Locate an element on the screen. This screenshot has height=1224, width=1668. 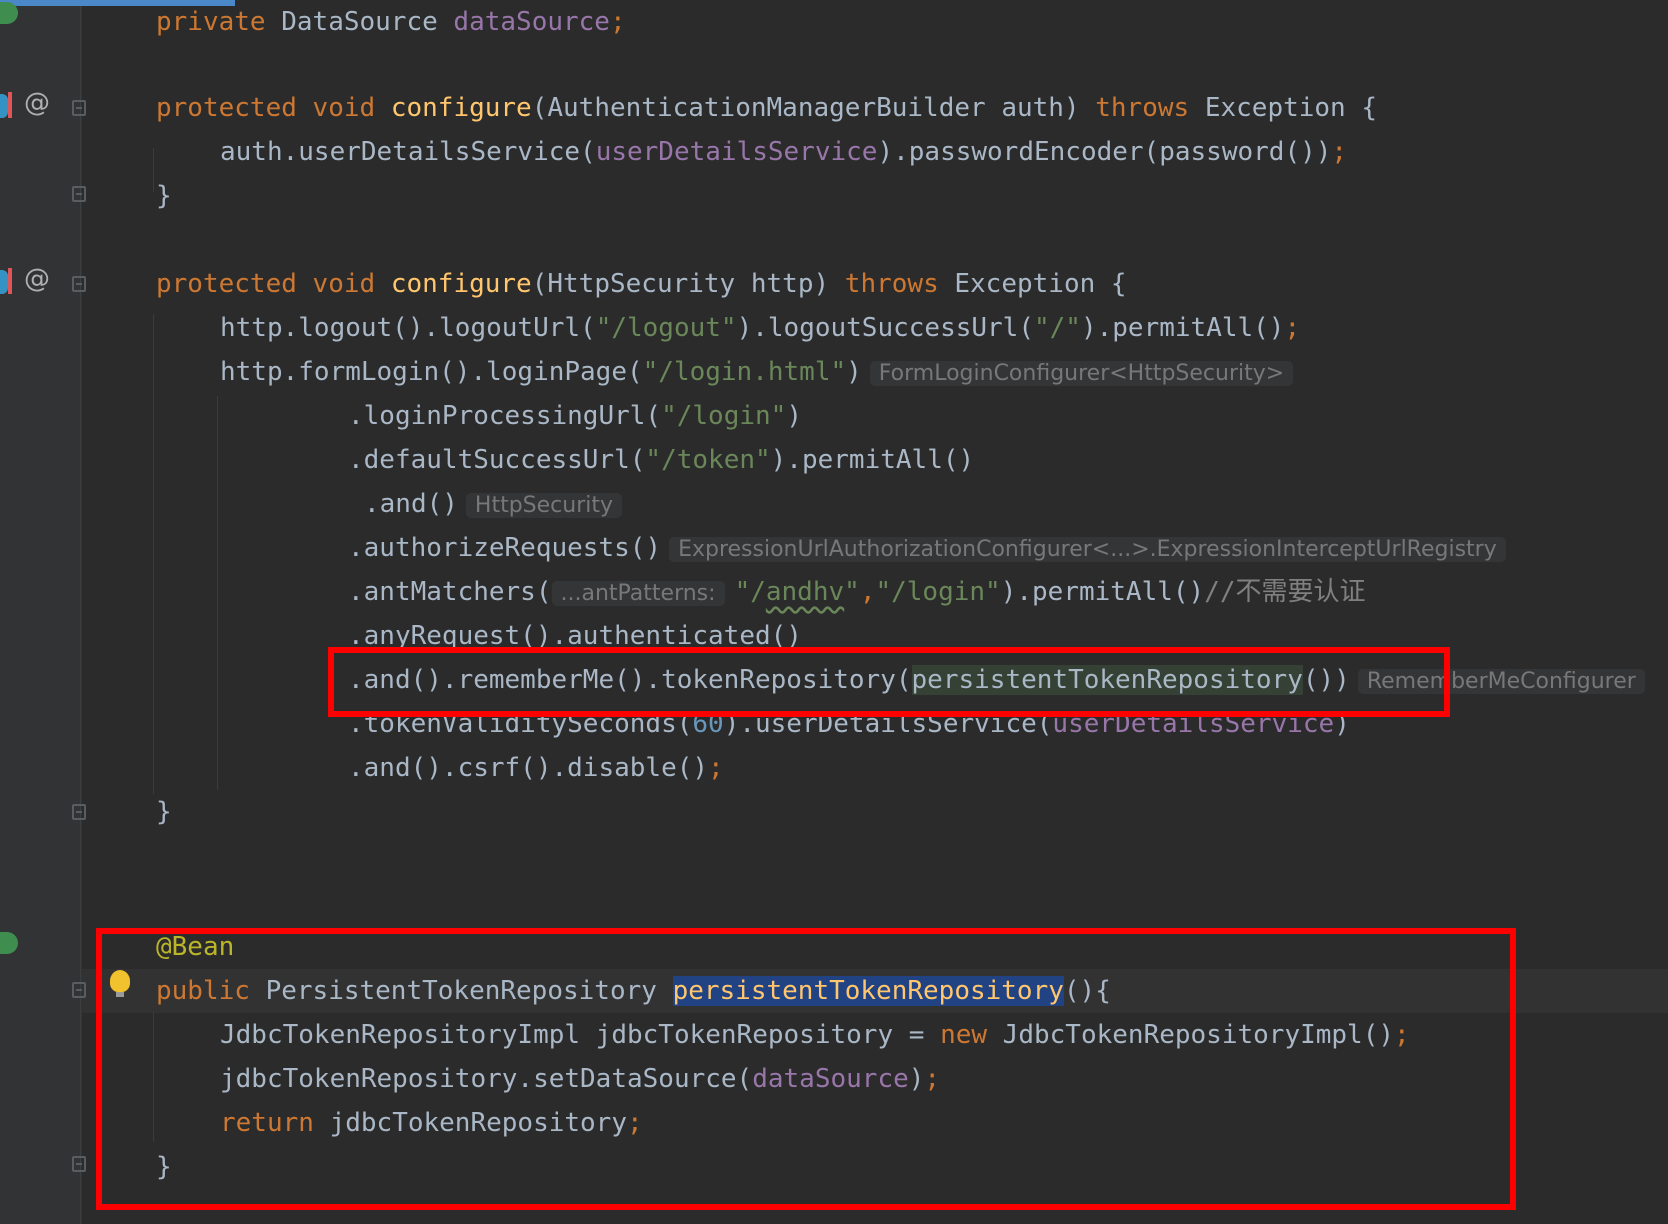
token-type: DataSource is located at coordinates (359, 22).